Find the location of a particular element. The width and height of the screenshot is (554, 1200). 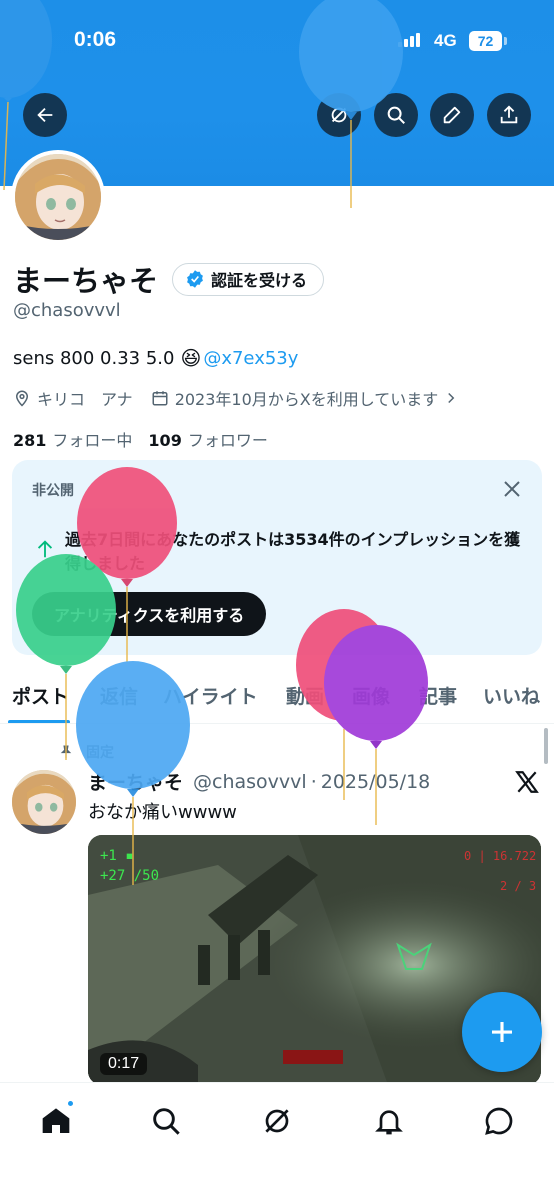

analytics-button: アナリティクスを利用する is located at coordinates (149, 614).